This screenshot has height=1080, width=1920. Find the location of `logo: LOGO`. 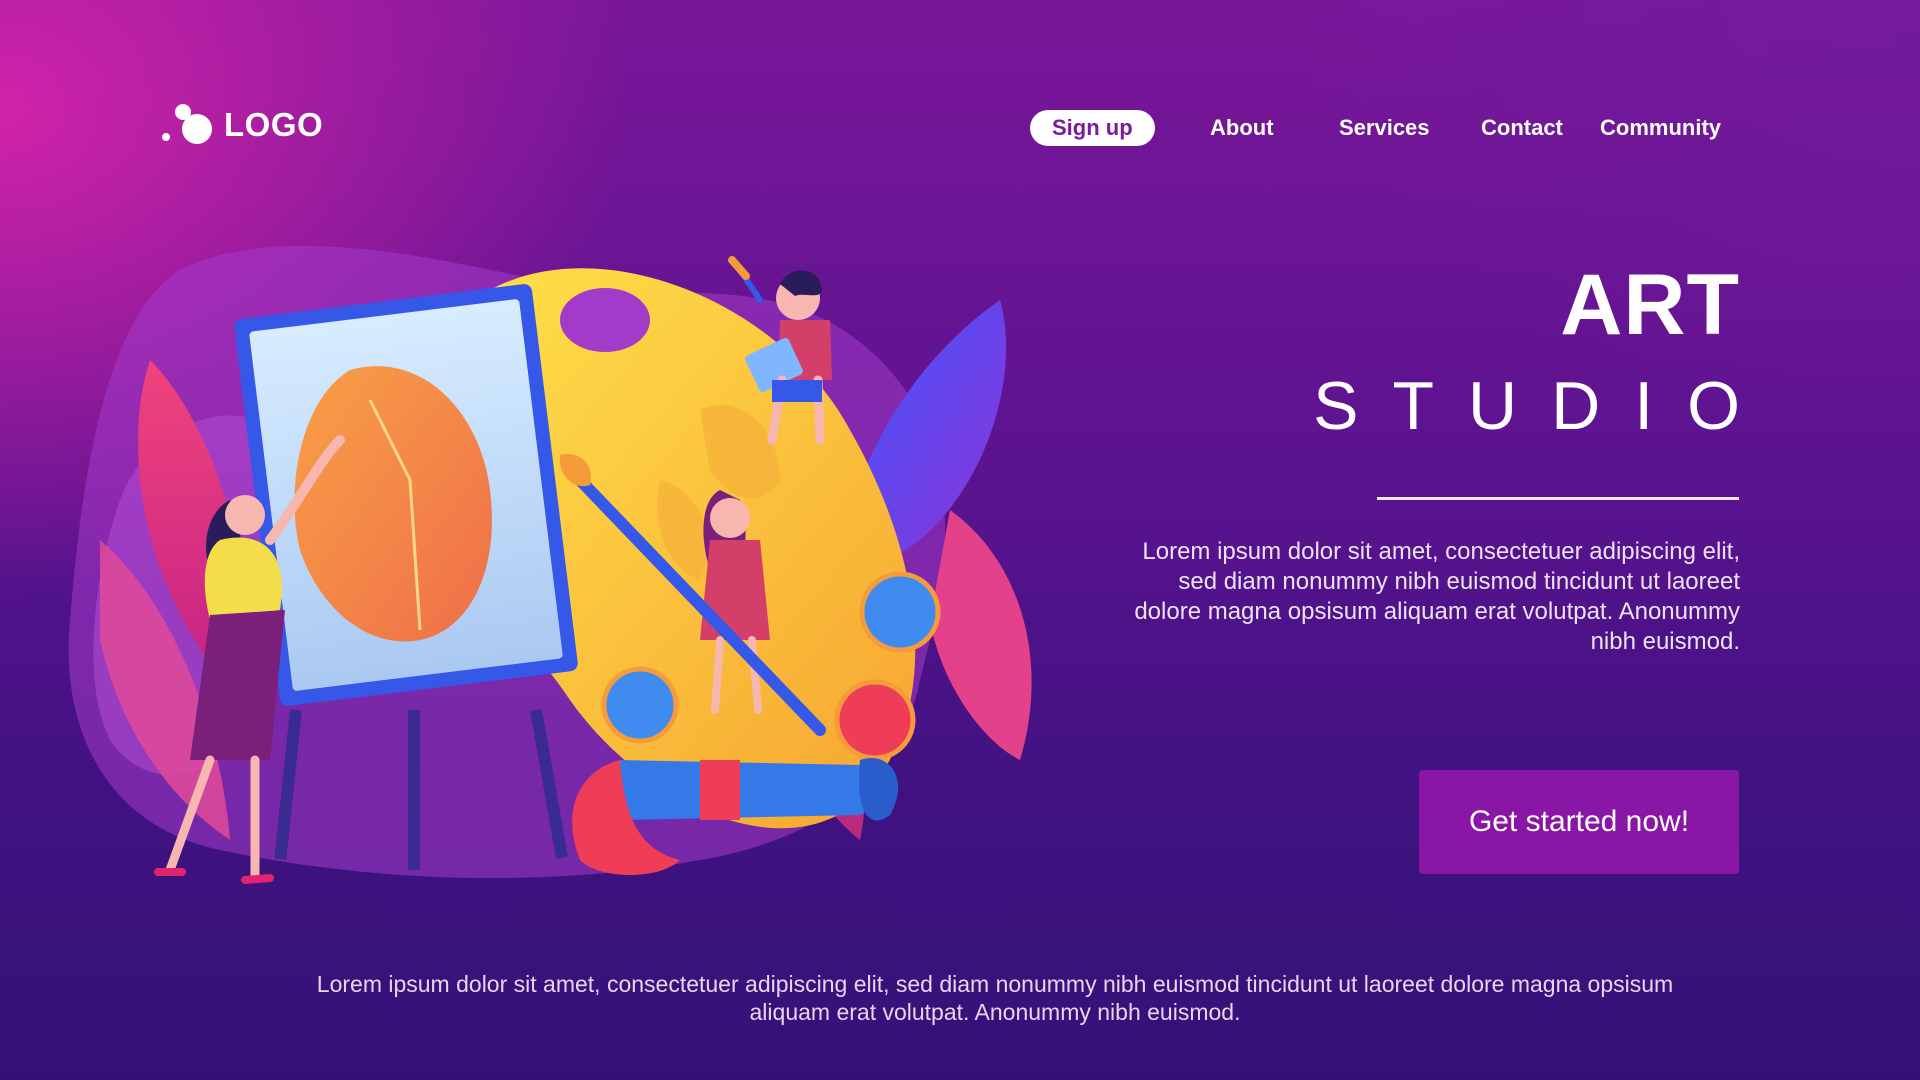

logo: LOGO is located at coordinates (242, 125).